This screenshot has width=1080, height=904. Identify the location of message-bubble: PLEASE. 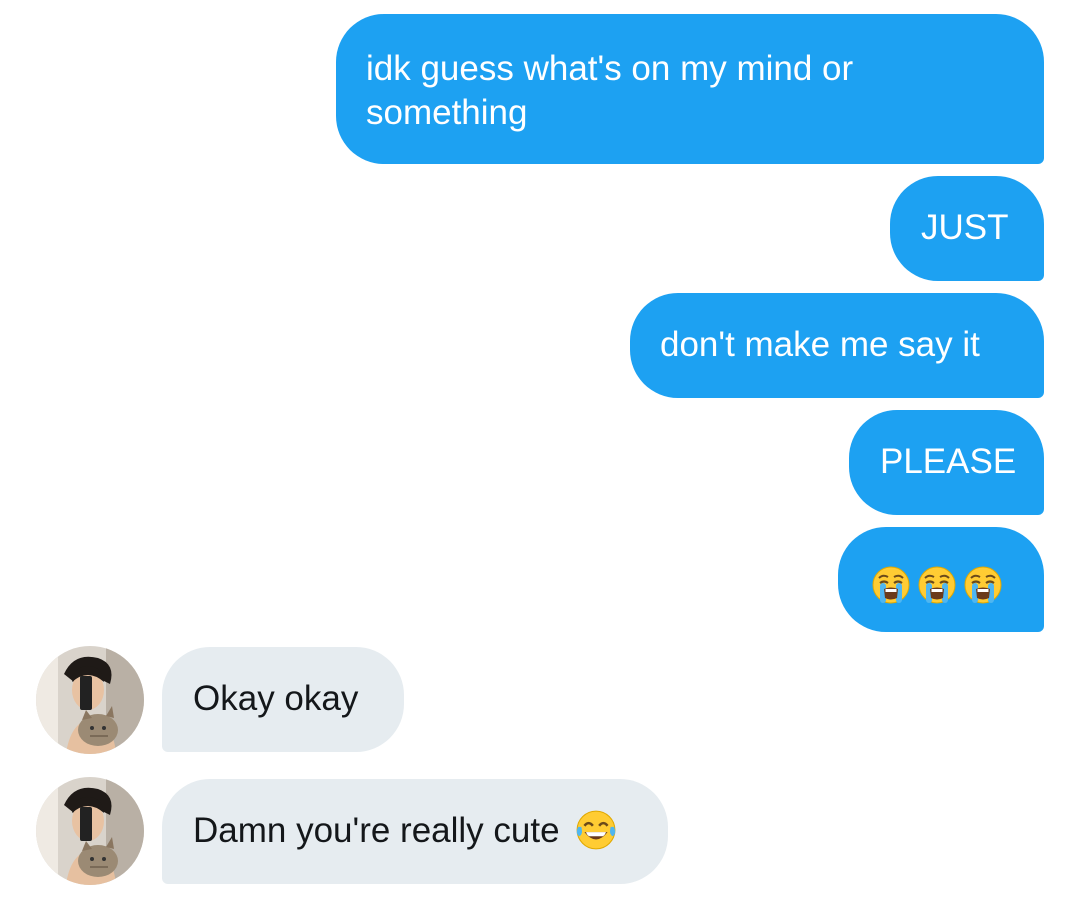
(946, 462).